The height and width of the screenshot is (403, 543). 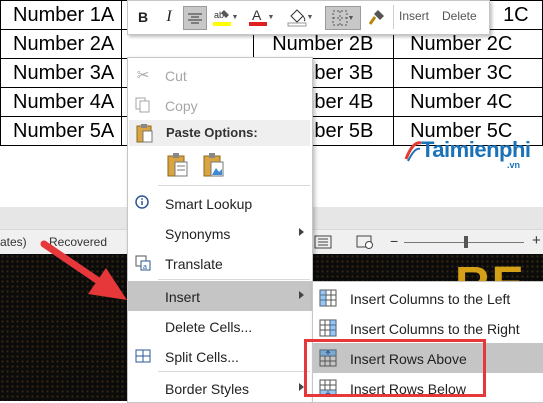 What do you see at coordinates (143, 105) in the screenshot?
I see `copy-icon` at bounding box center [143, 105].